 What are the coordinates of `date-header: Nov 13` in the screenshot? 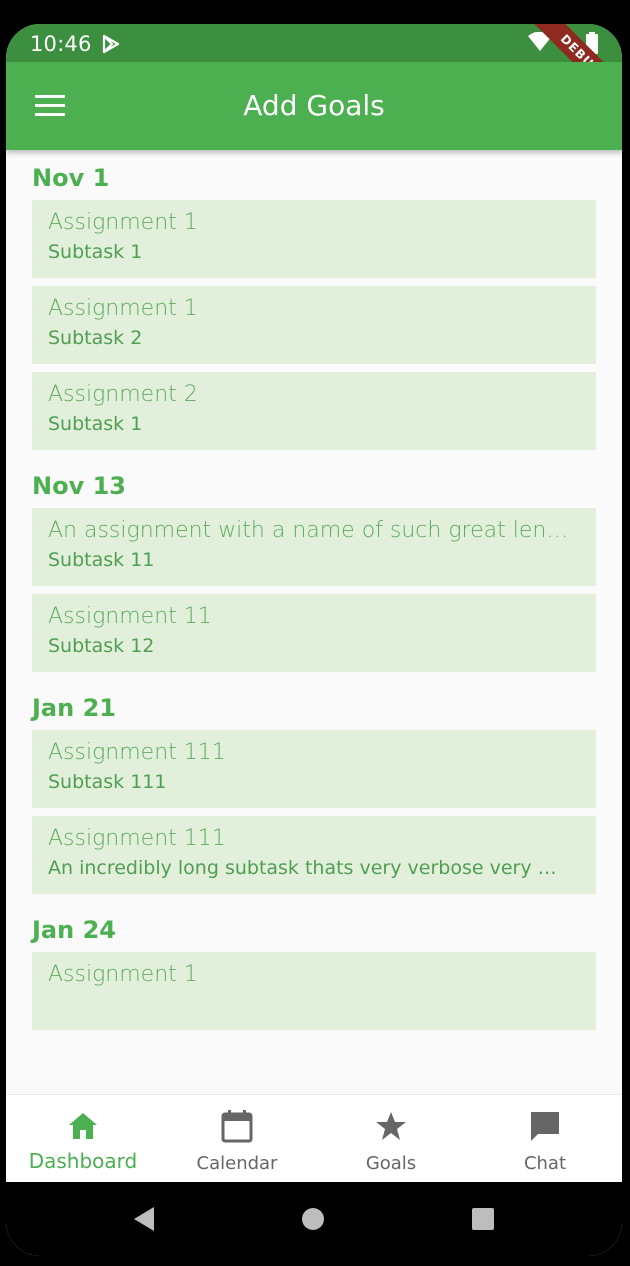 It's located at (79, 486).